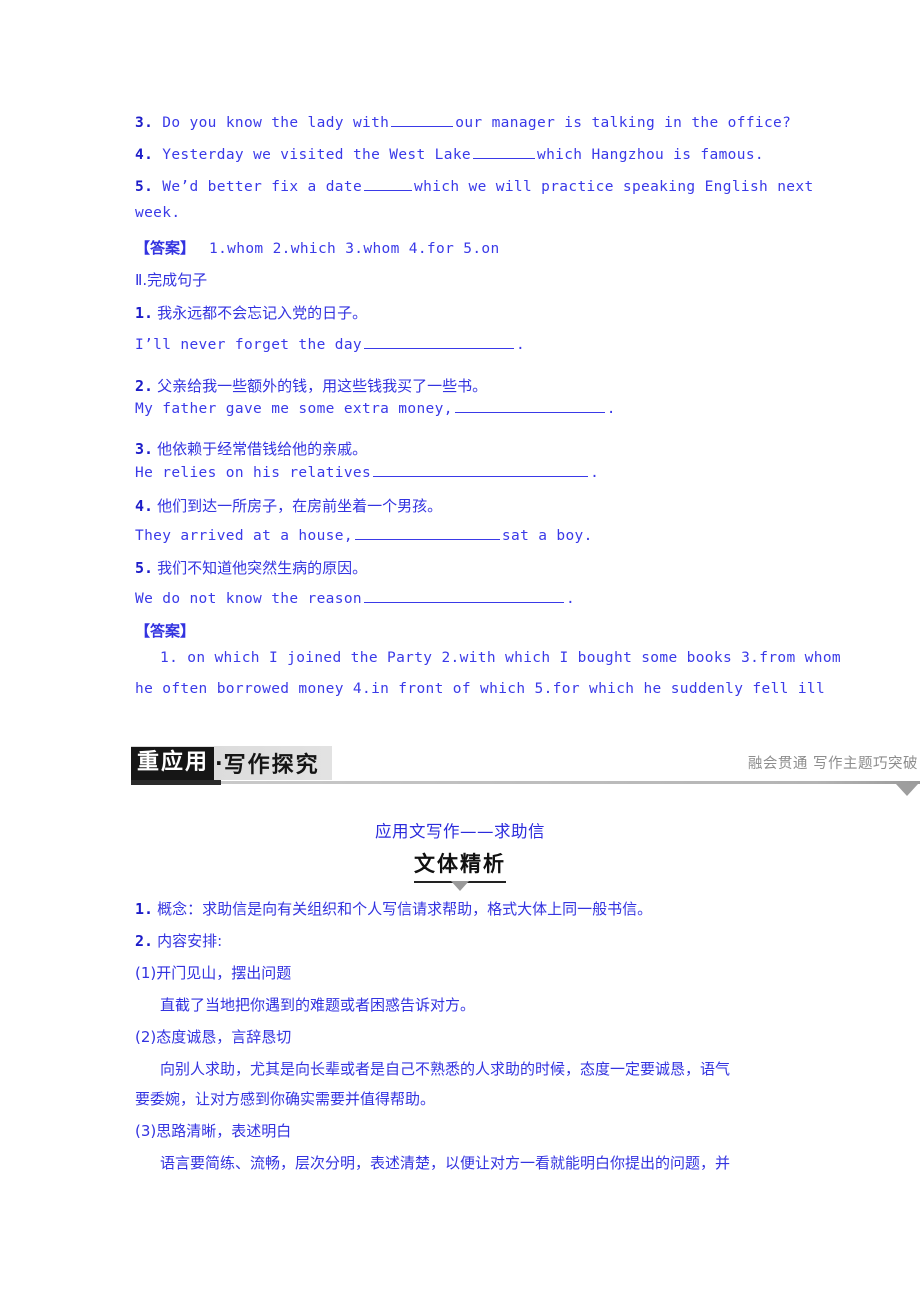 The width and height of the screenshot is (920, 1302). What do you see at coordinates (190, 941) in the screenshot?
I see `paragraph-text: 内容安排:` at bounding box center [190, 941].